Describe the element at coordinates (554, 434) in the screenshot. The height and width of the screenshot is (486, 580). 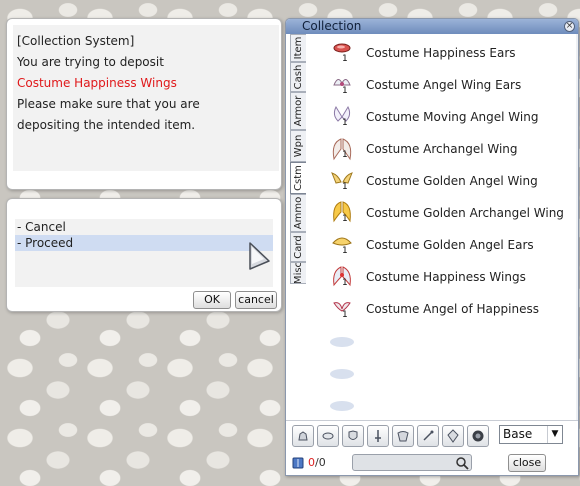
I see `chevron-down-icon: ▼` at that location.